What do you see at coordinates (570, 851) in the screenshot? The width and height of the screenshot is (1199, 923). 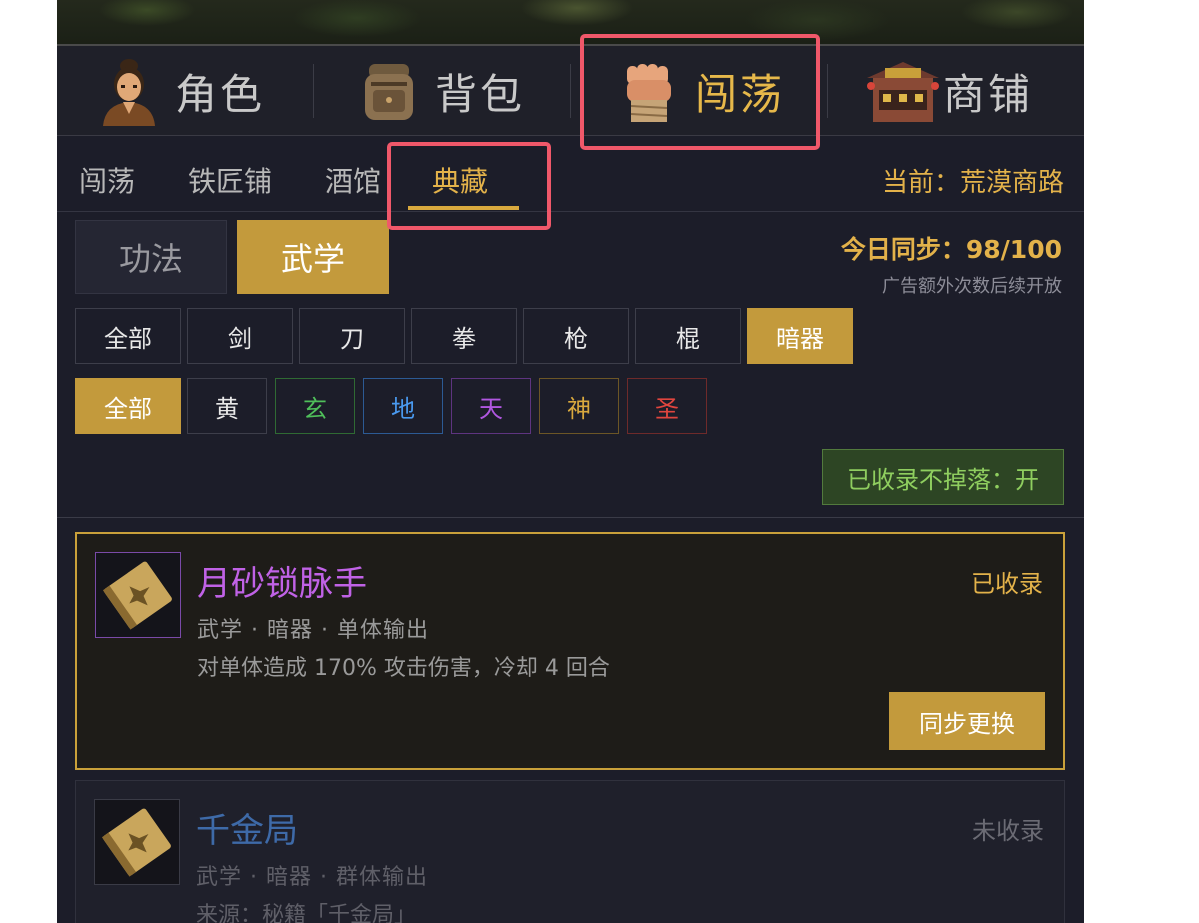 I see `skill-card: 千金局 武学 · 暗器 · 群体输出 来源：秘籍「千金局」 未收录` at bounding box center [570, 851].